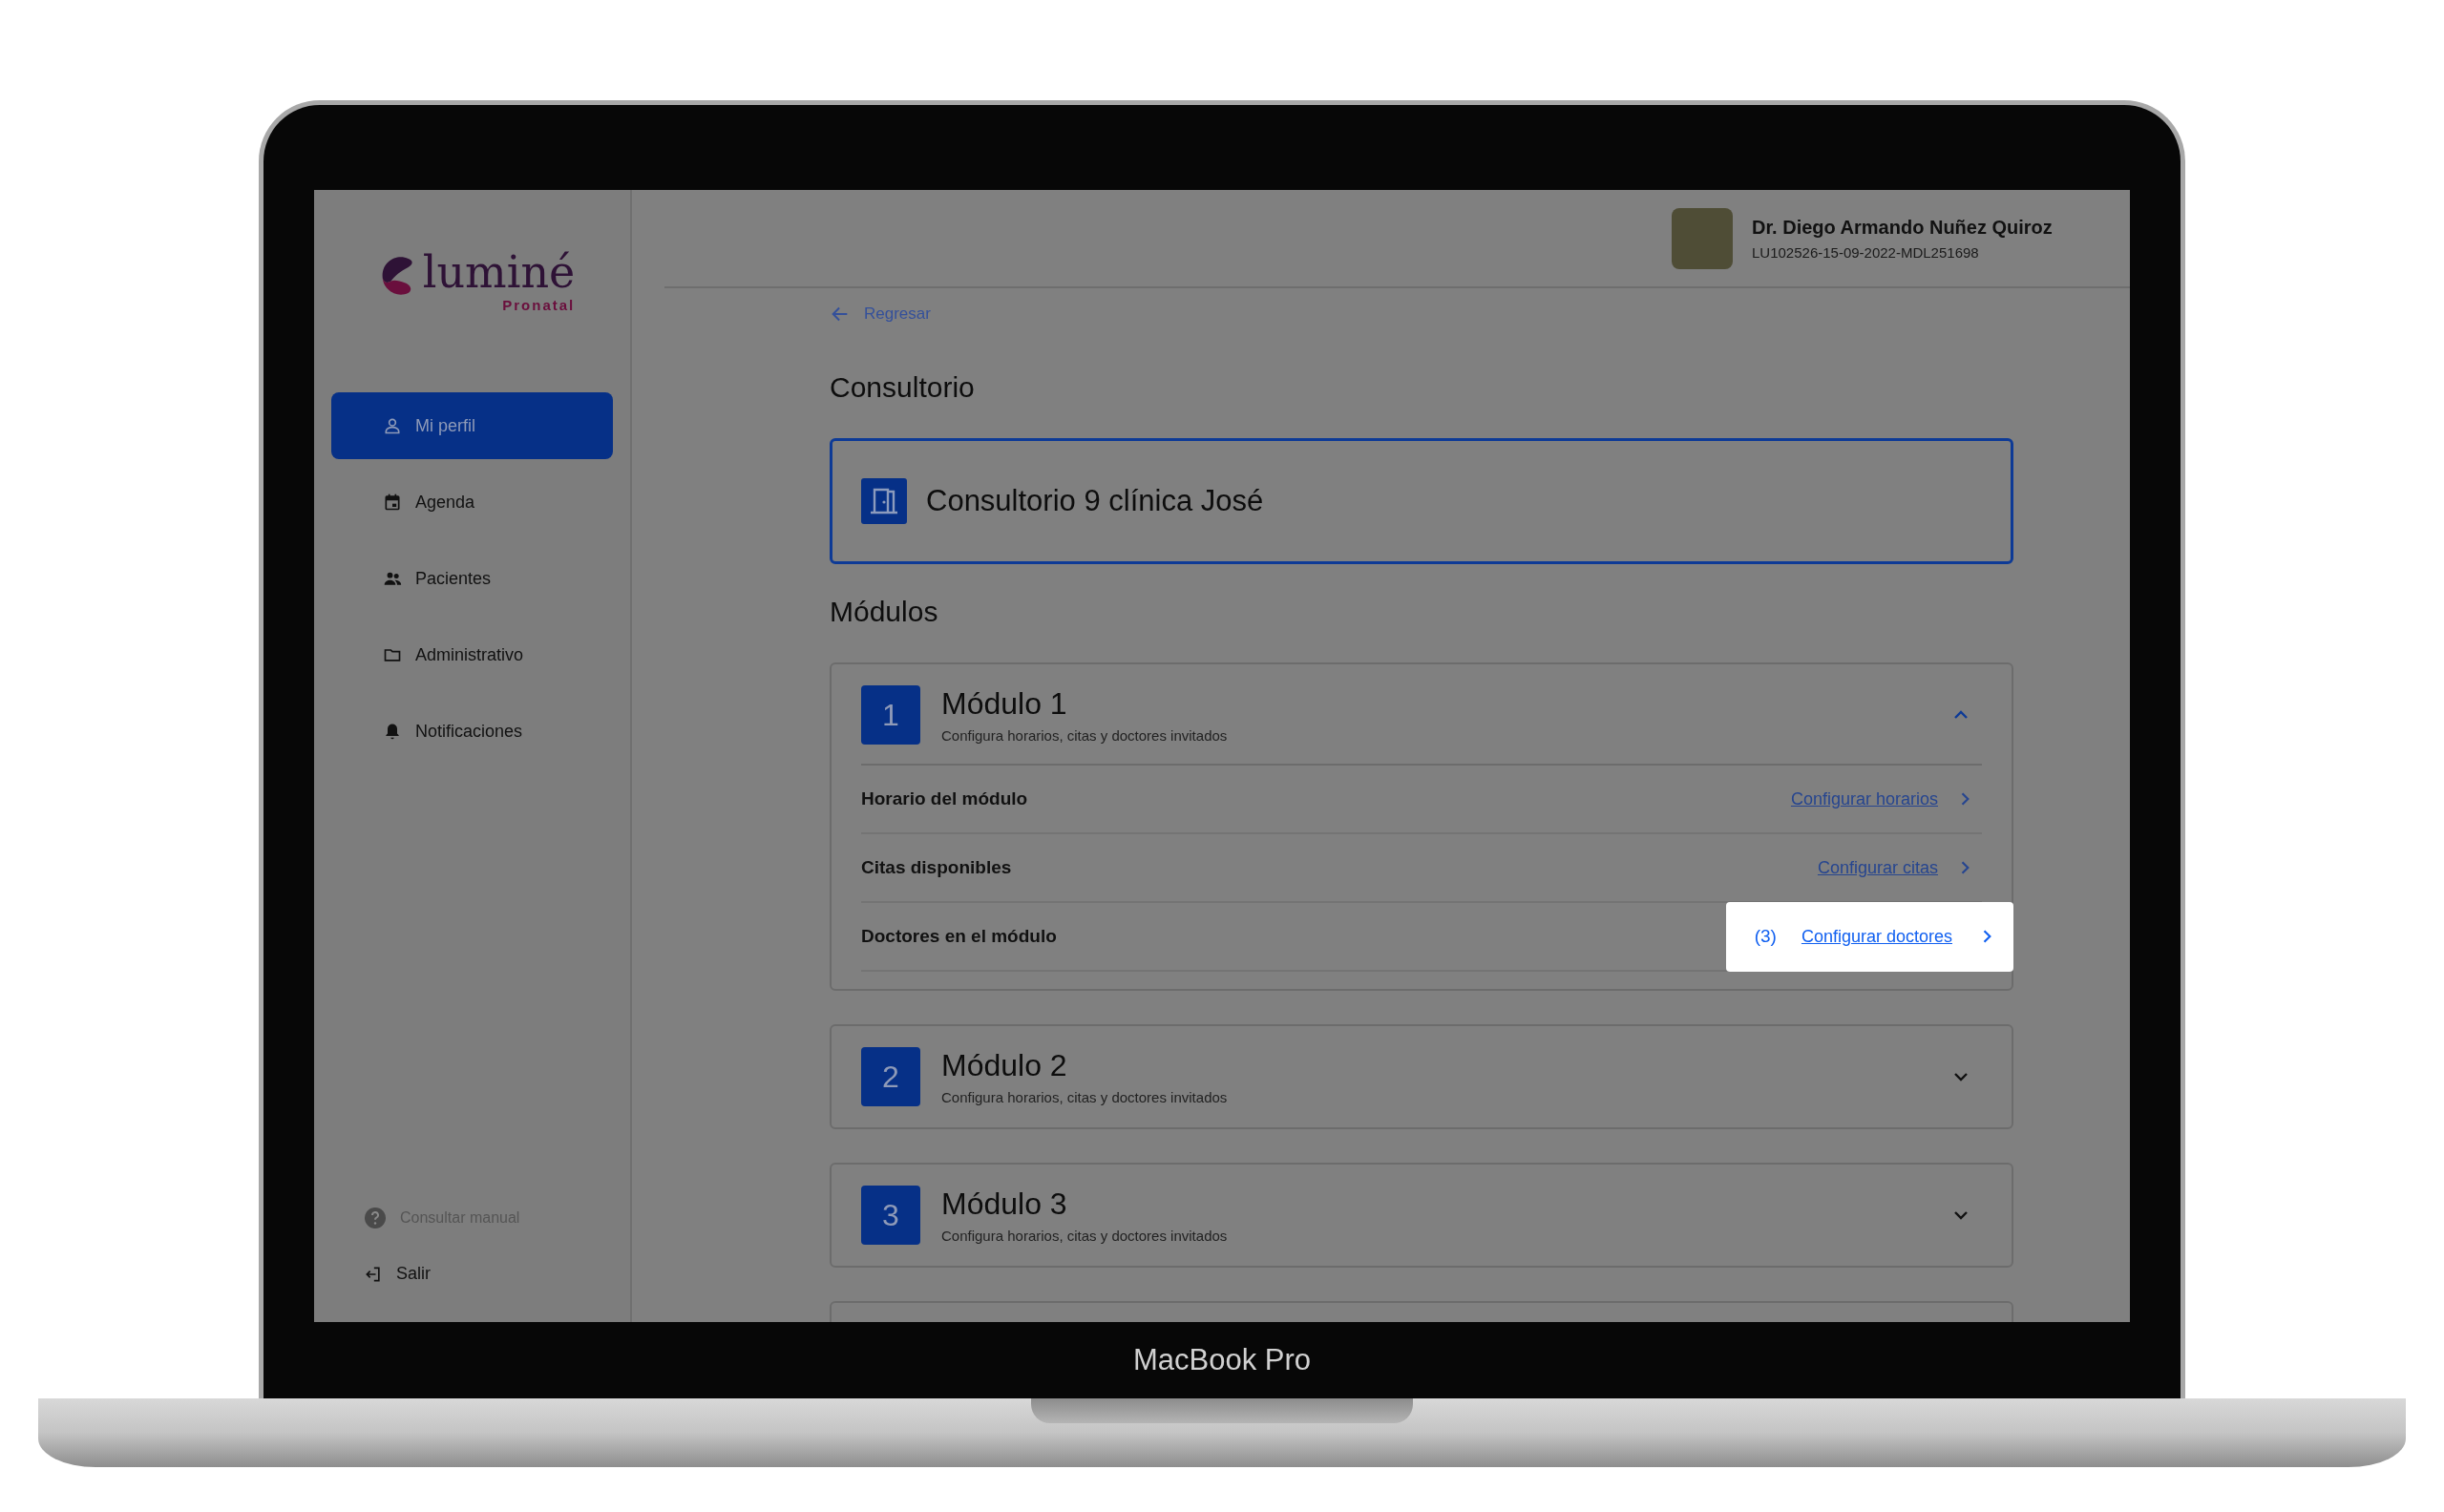  Describe the element at coordinates (472, 732) in the screenshot. I see `nav-item: Notificaciones` at that location.